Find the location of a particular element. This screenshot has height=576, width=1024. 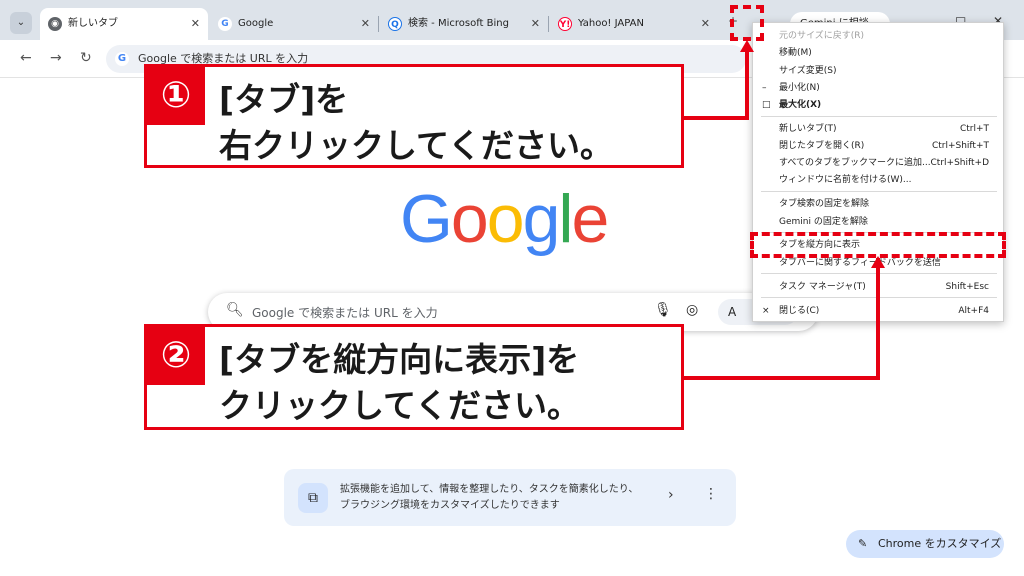

menu-item: サイズ変更(S) is located at coordinates (878, 71).